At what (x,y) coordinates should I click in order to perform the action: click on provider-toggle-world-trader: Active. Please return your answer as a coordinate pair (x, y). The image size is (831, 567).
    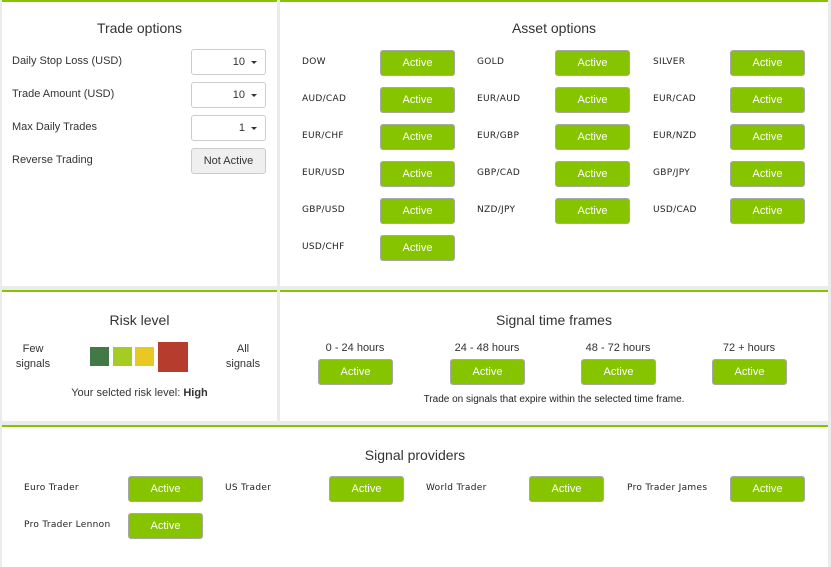
    Looking at the image, I should click on (566, 489).